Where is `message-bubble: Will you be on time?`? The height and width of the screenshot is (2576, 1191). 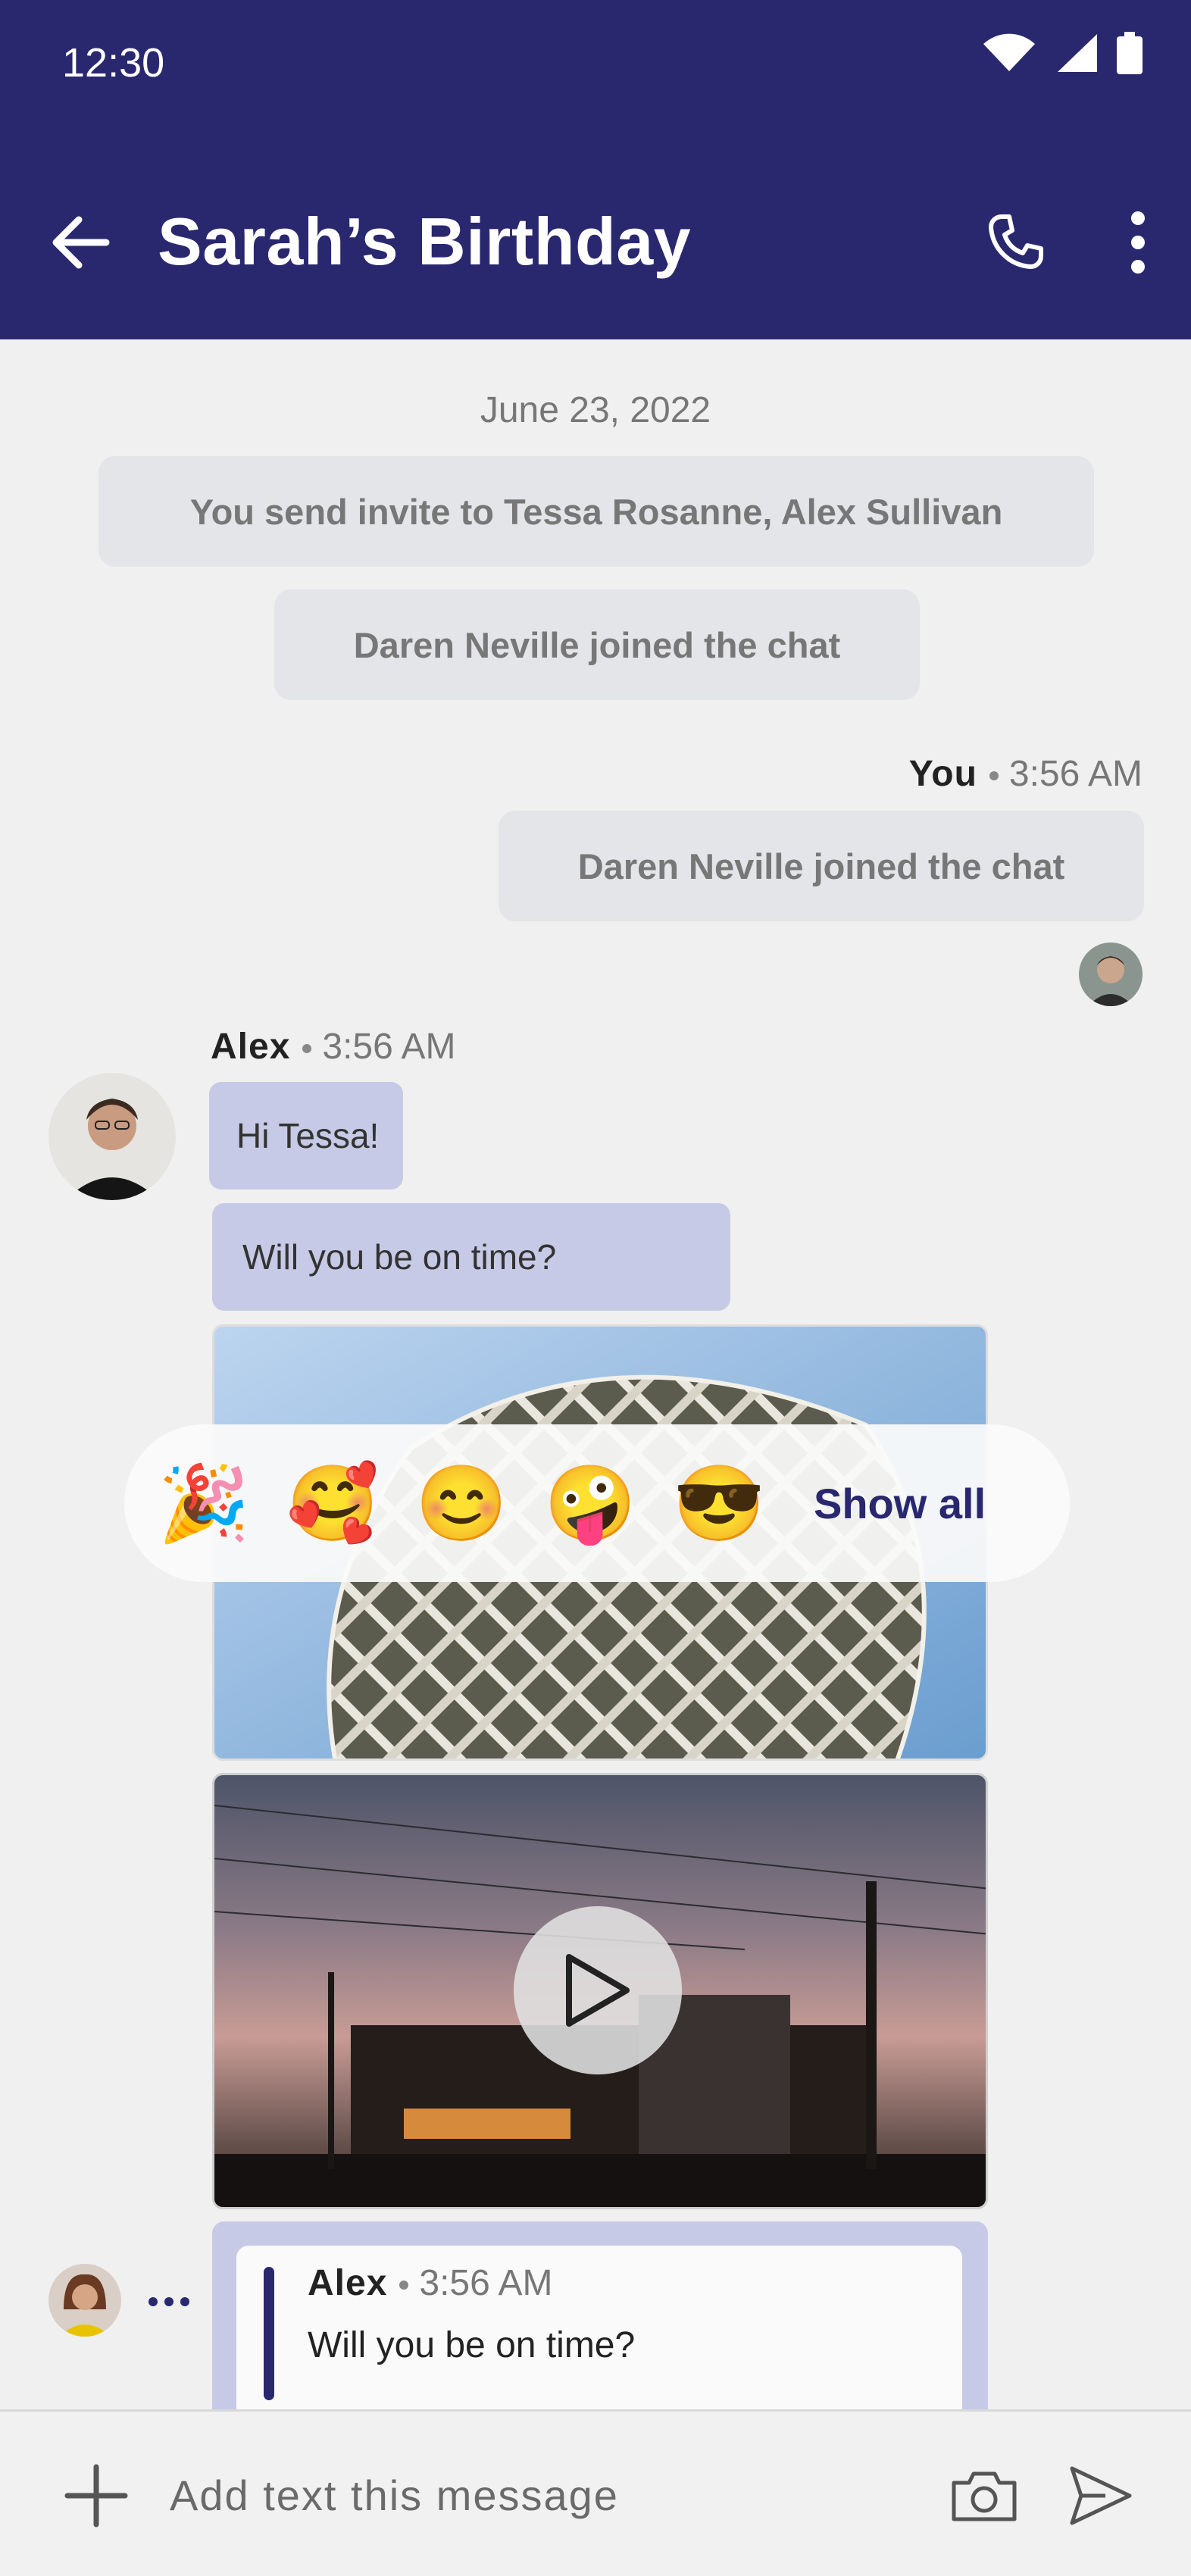 message-bubble: Will you be on time? is located at coordinates (471, 1257).